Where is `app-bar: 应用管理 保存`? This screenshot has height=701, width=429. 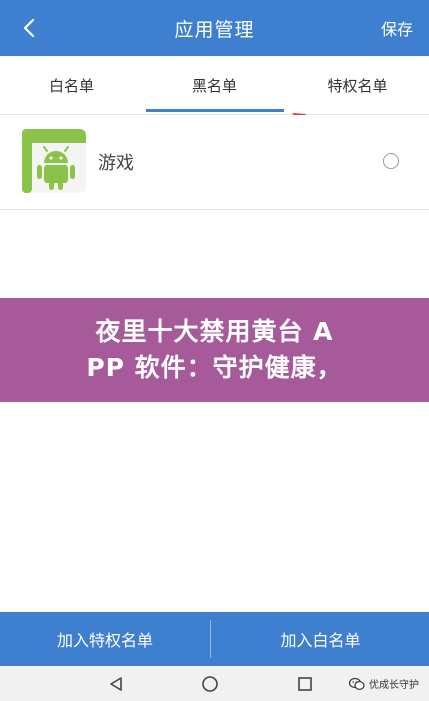
app-bar: 应用管理 保存 is located at coordinates (214, 28).